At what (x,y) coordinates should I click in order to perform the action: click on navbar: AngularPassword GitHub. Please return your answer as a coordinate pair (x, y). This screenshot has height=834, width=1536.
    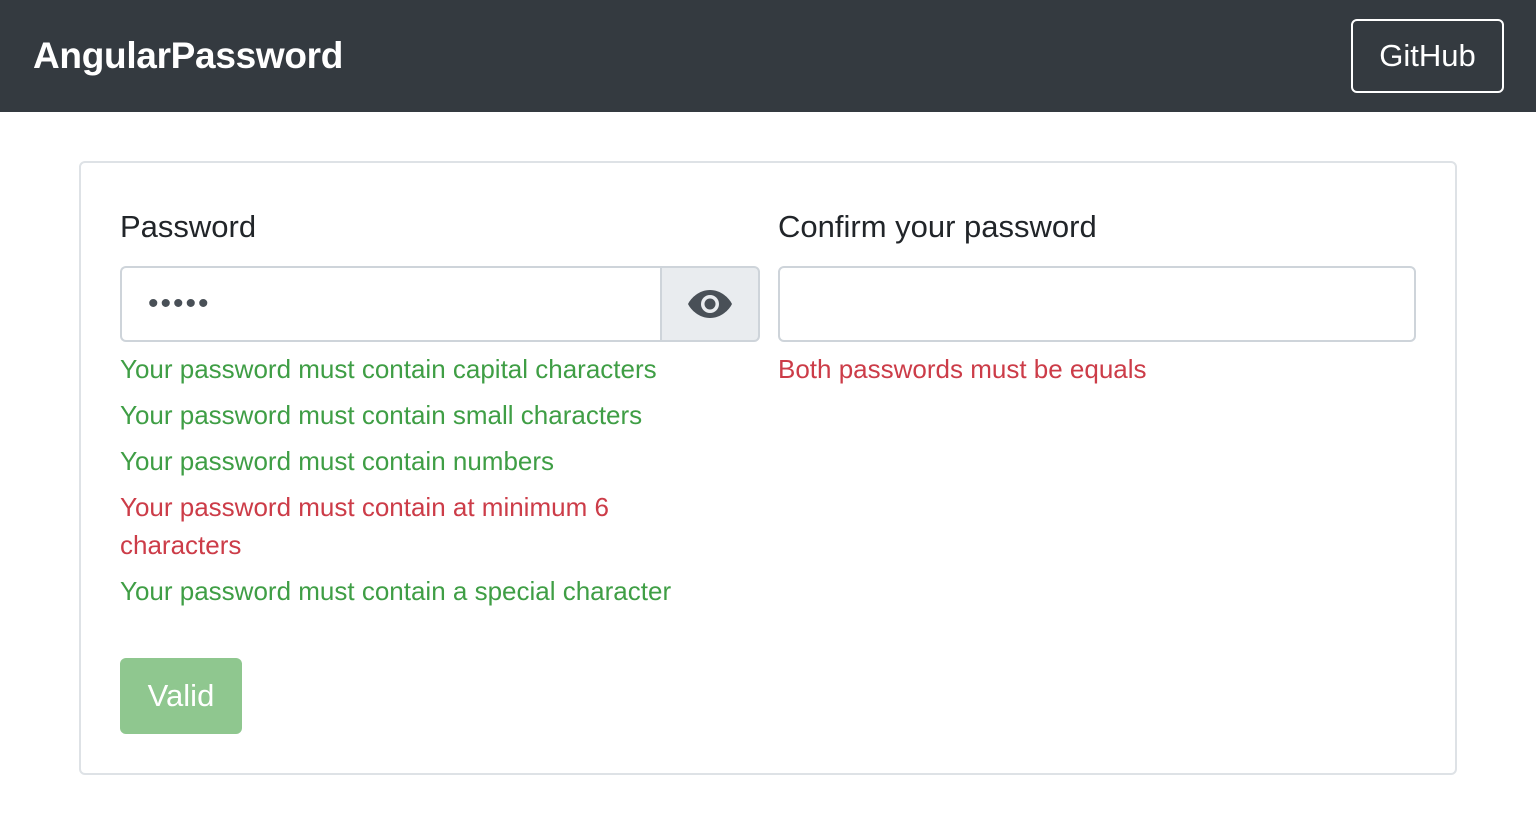
    Looking at the image, I should click on (768, 56).